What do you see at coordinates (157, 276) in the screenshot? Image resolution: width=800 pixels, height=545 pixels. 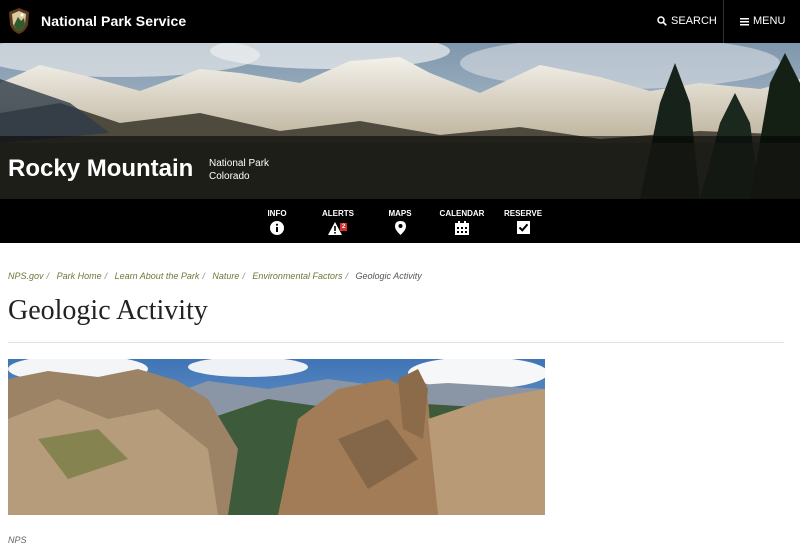 I see `breadcrumb-learn: Learn About the Park` at bounding box center [157, 276].